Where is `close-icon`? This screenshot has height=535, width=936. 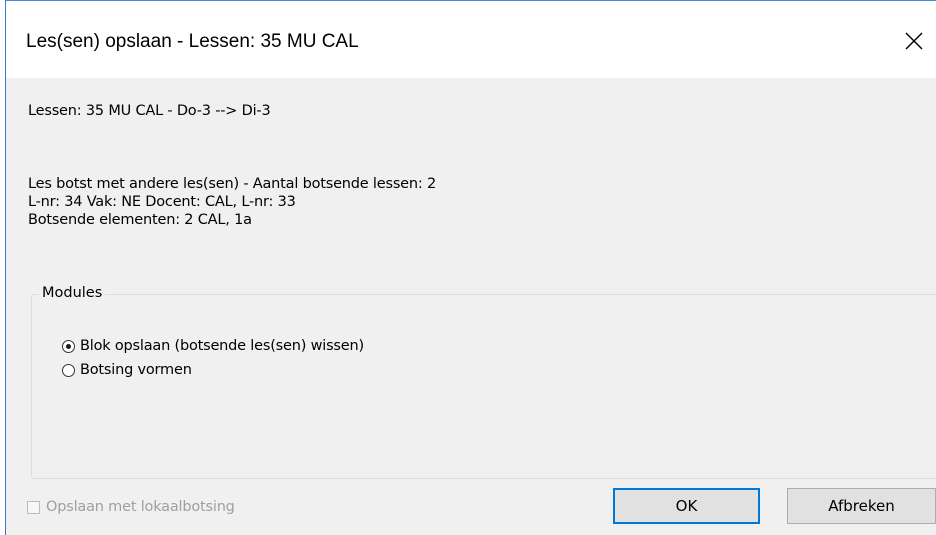
close-icon is located at coordinates (914, 41).